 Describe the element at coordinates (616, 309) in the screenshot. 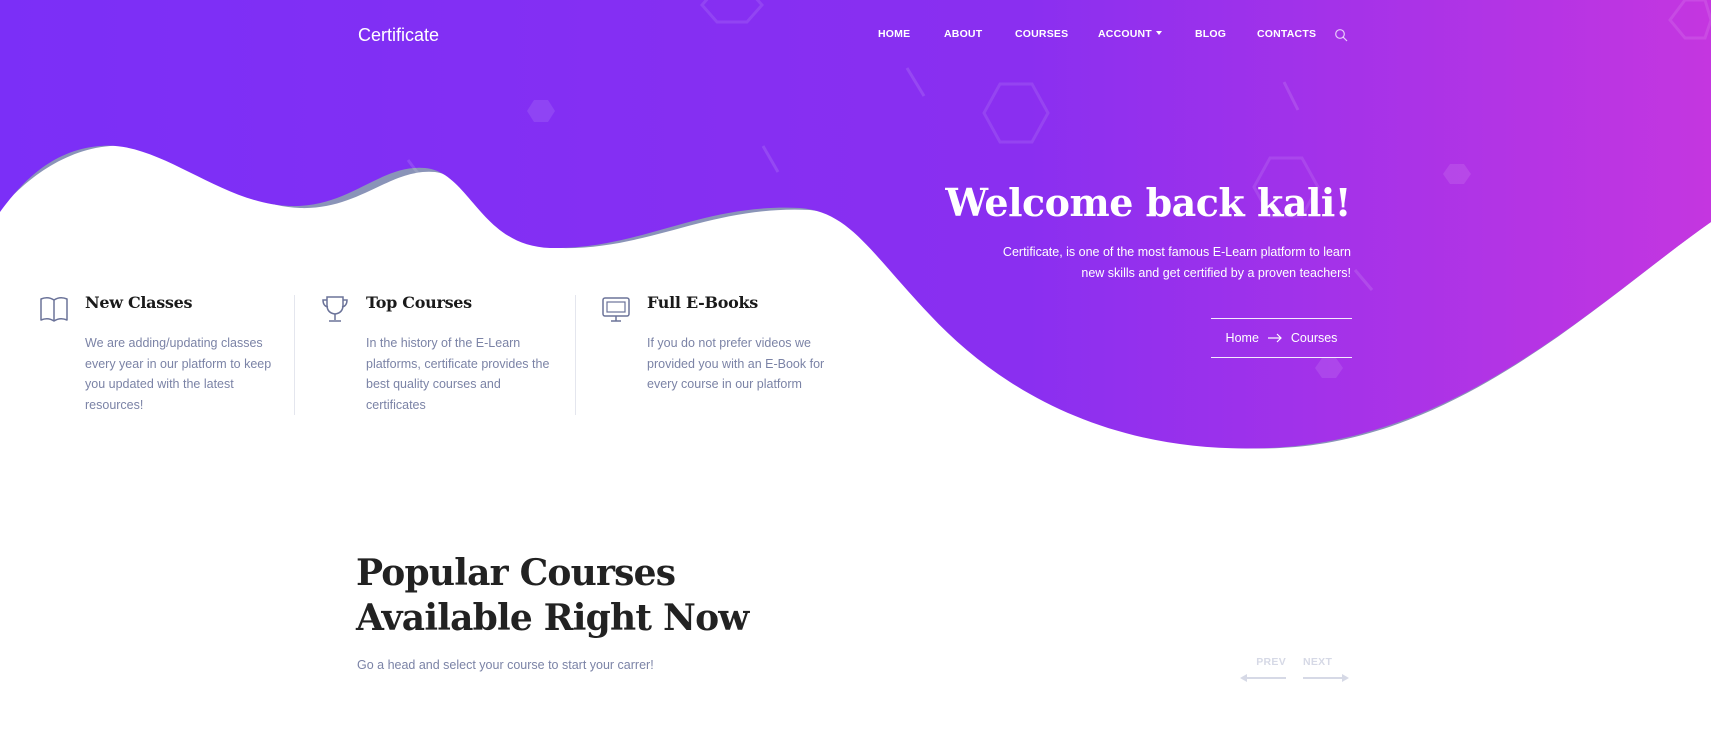

I see `monitor-icon` at that location.